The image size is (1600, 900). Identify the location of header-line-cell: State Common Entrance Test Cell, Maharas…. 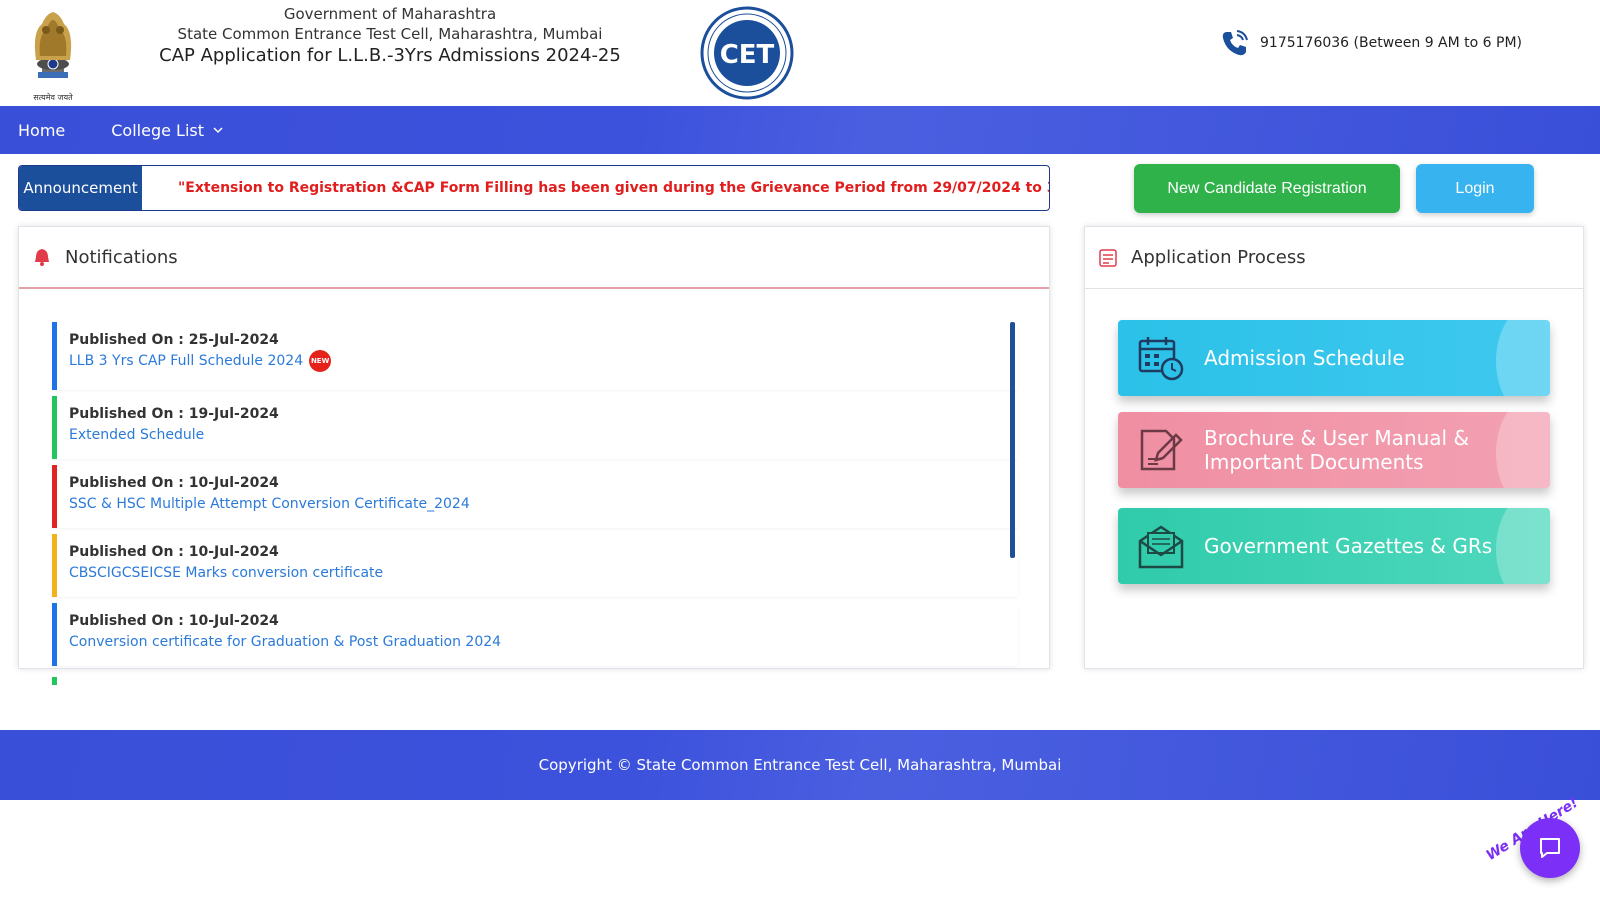
(390, 34).